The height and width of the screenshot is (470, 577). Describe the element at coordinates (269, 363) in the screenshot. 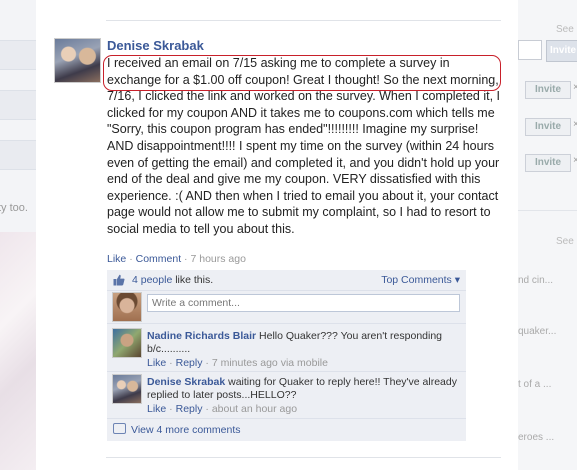

I see `comment-time: 7 minutes ago via mobile` at that location.